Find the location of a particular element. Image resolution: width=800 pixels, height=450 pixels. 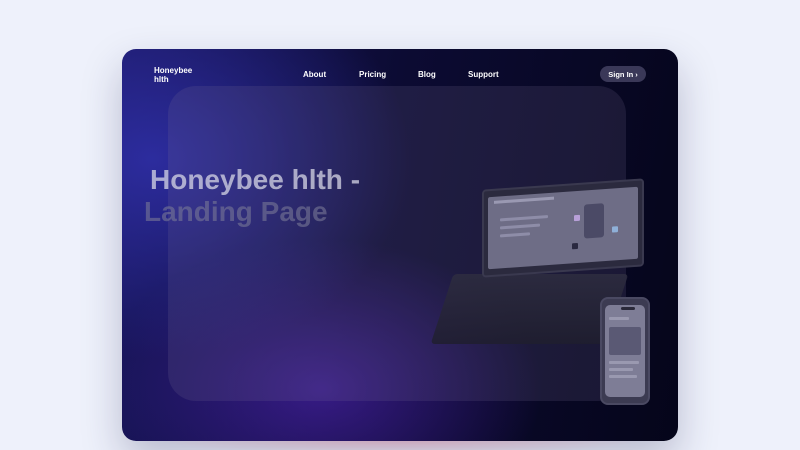

hero-title: Honeybee hlth - Landing Page is located at coordinates (284, 196).